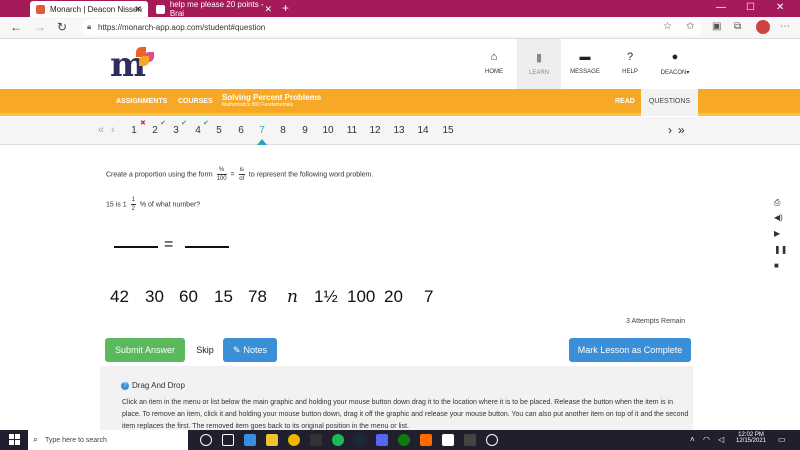 Image resolution: width=800 pixels, height=450 pixels. What do you see at coordinates (145, 350) in the screenshot?
I see `submit-answer-button: Submit Answer` at bounding box center [145, 350].